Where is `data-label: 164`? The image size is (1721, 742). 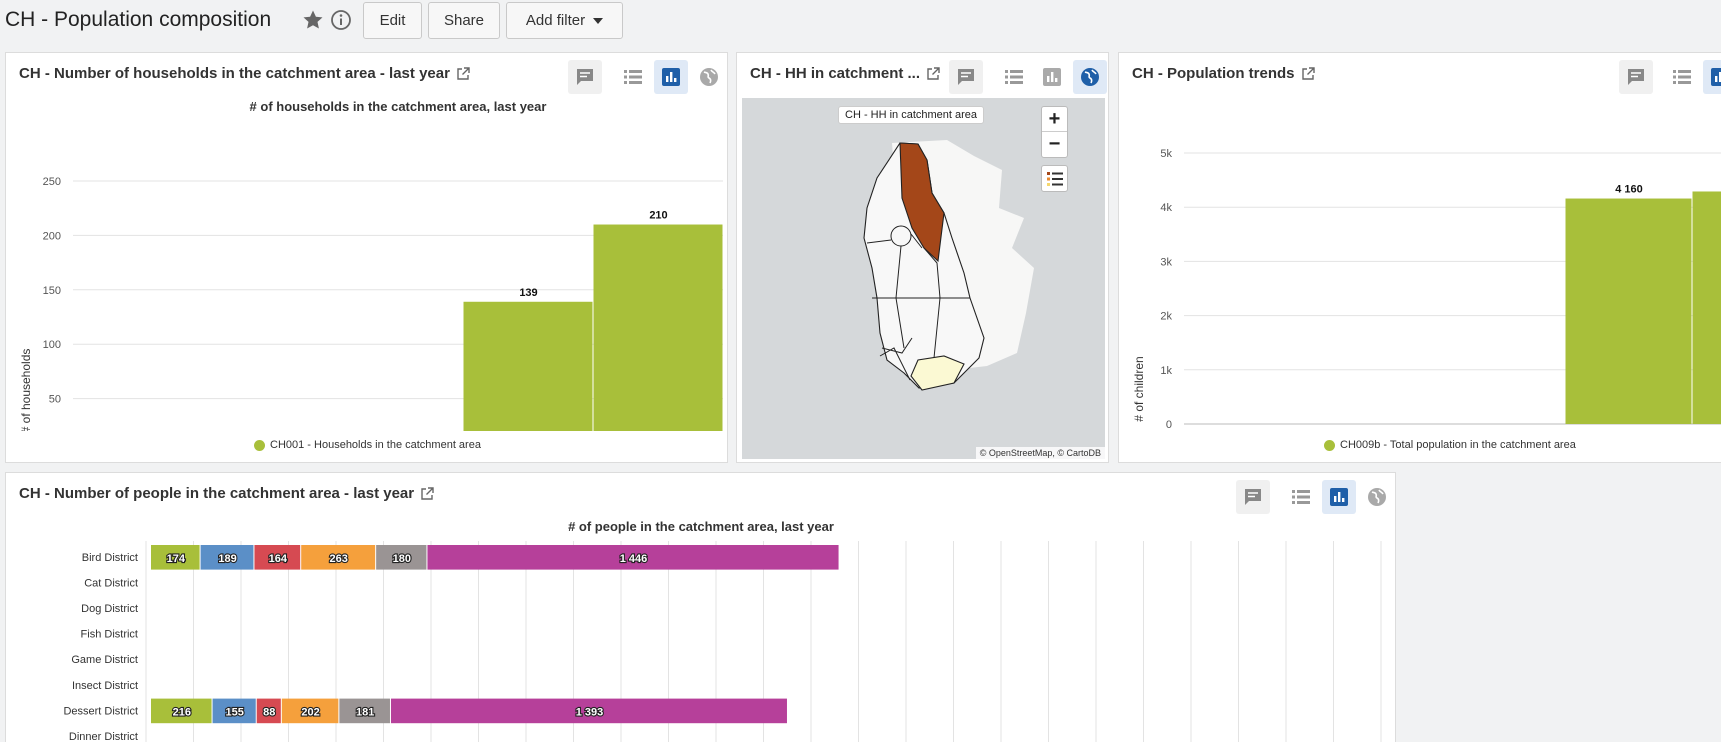
data-label: 164 is located at coordinates (278, 559).